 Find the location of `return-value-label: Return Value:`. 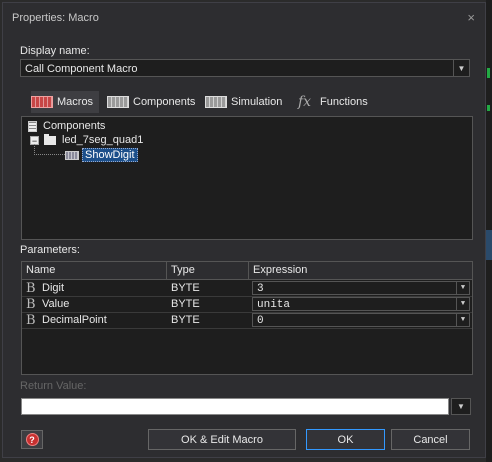

return-value-label: Return Value: is located at coordinates (53, 386).